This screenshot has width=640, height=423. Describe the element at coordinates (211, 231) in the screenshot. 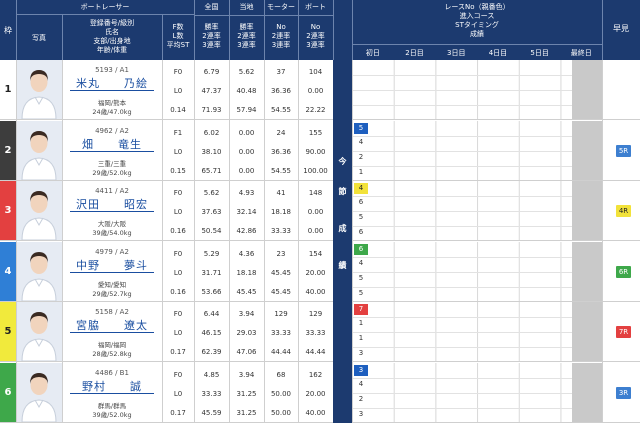

I see `national-value: 50.54` at that location.